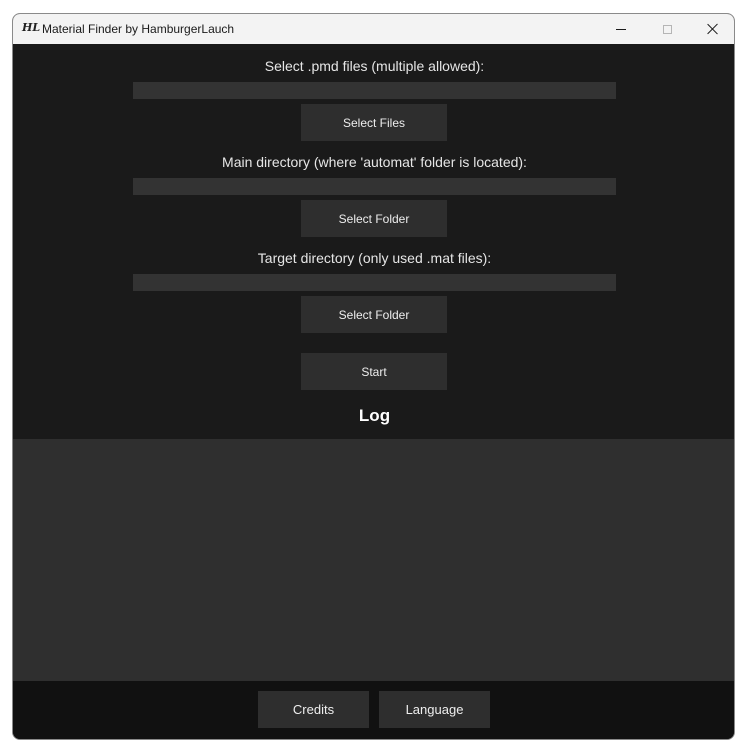 The image size is (750, 749). I want to click on select-target-folder-button: Select Folder, so click(374, 314).